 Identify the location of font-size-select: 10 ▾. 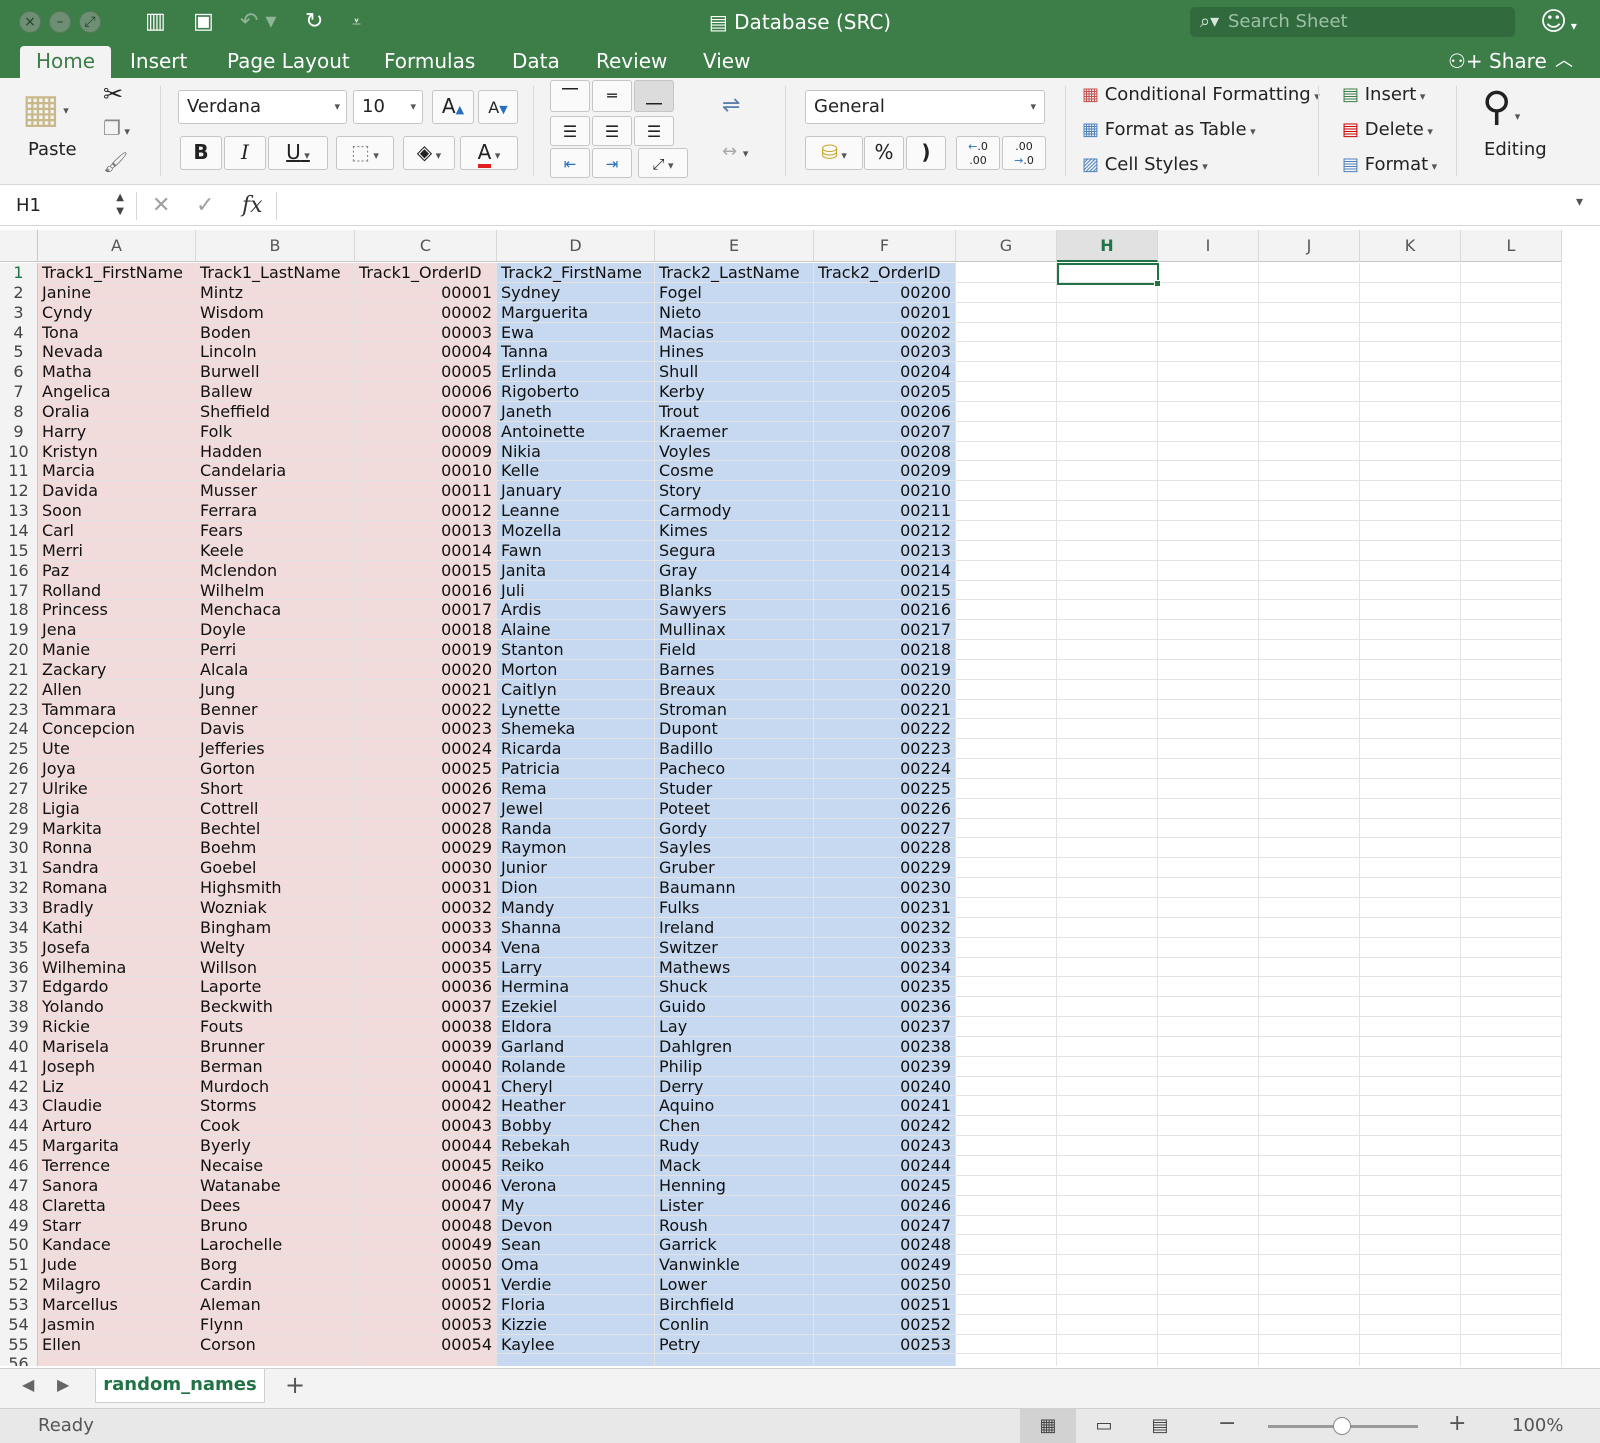
(388, 107).